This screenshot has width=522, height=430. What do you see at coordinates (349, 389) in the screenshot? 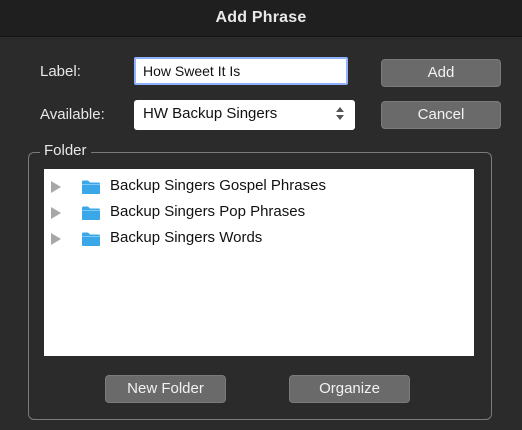
I see `organize-button: Organize` at bounding box center [349, 389].